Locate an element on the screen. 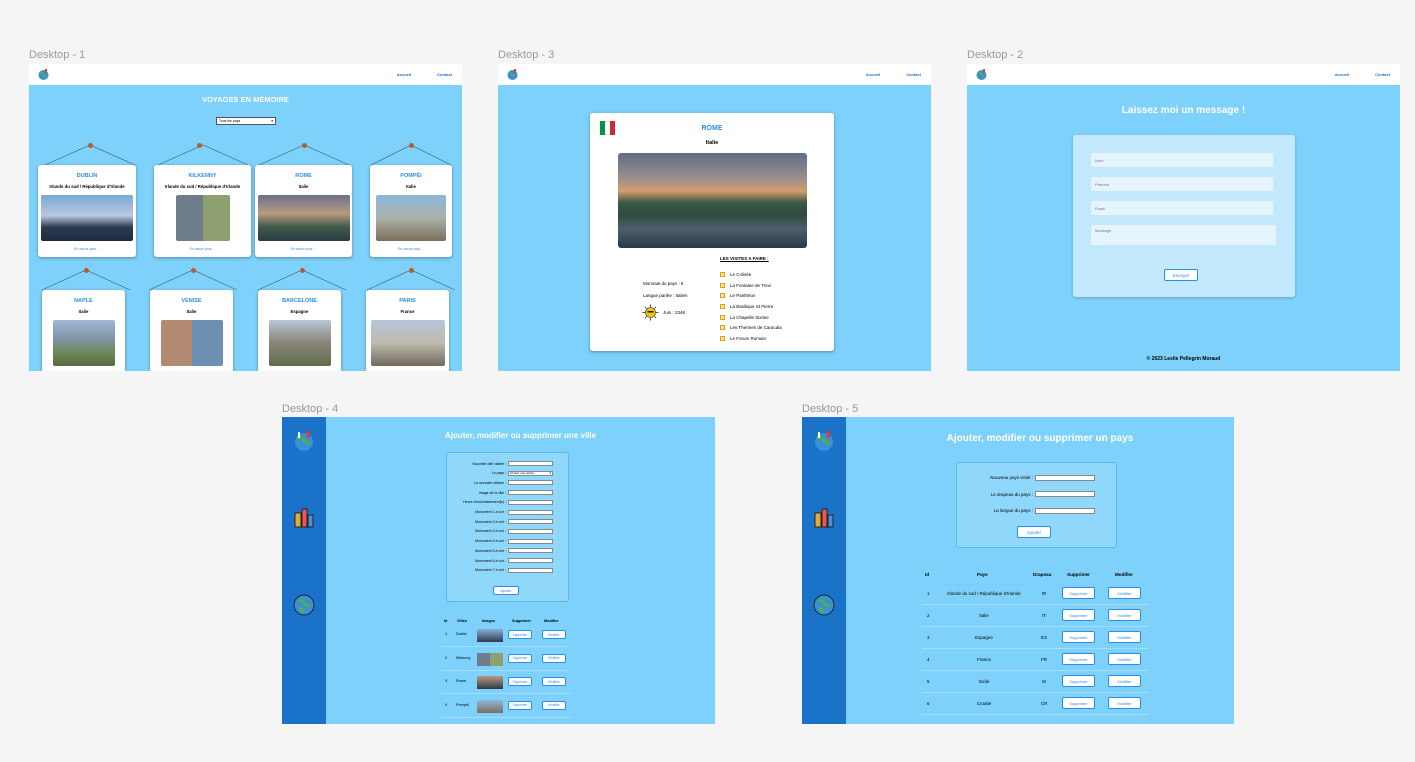 Image resolution: width=1415 pixels, height=762 pixels. row-flag-code: CR is located at coordinates (1044, 703).